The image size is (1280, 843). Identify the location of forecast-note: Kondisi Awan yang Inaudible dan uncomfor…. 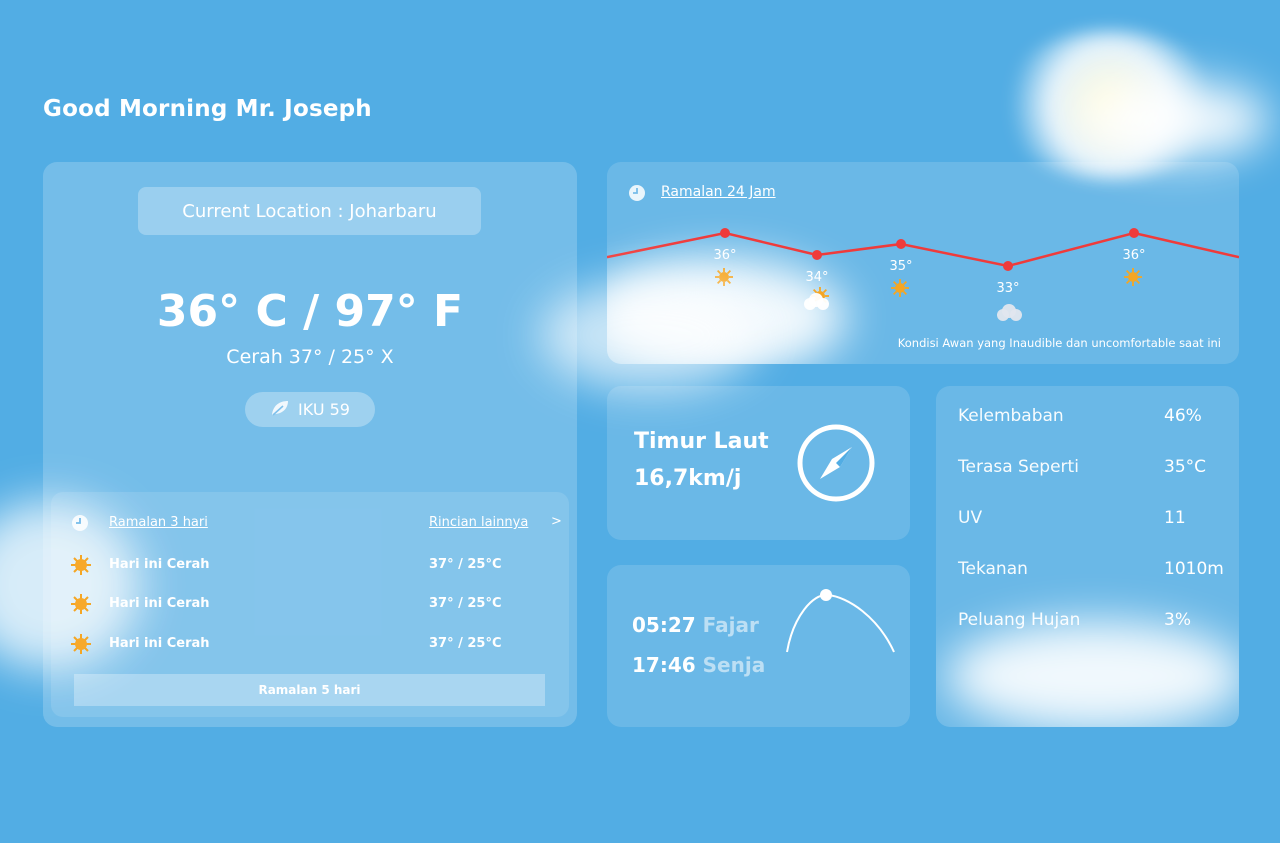
(1059, 343).